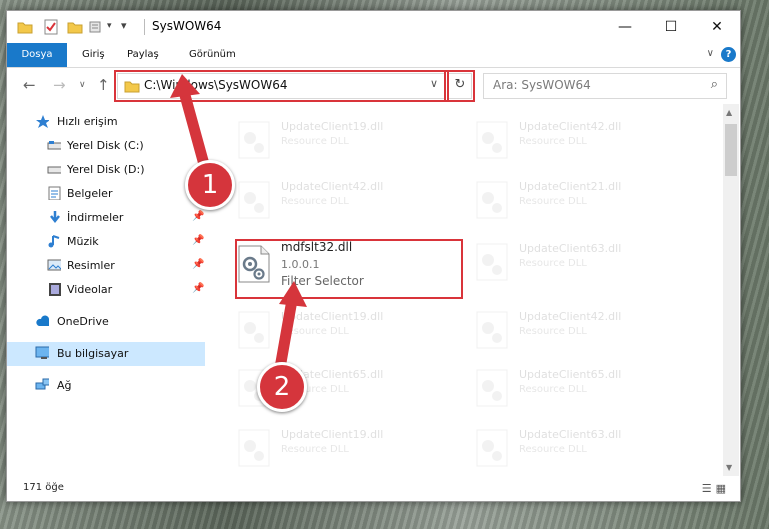 The height and width of the screenshot is (529, 769). I want to click on callout-step-2: 2, so click(282, 387).